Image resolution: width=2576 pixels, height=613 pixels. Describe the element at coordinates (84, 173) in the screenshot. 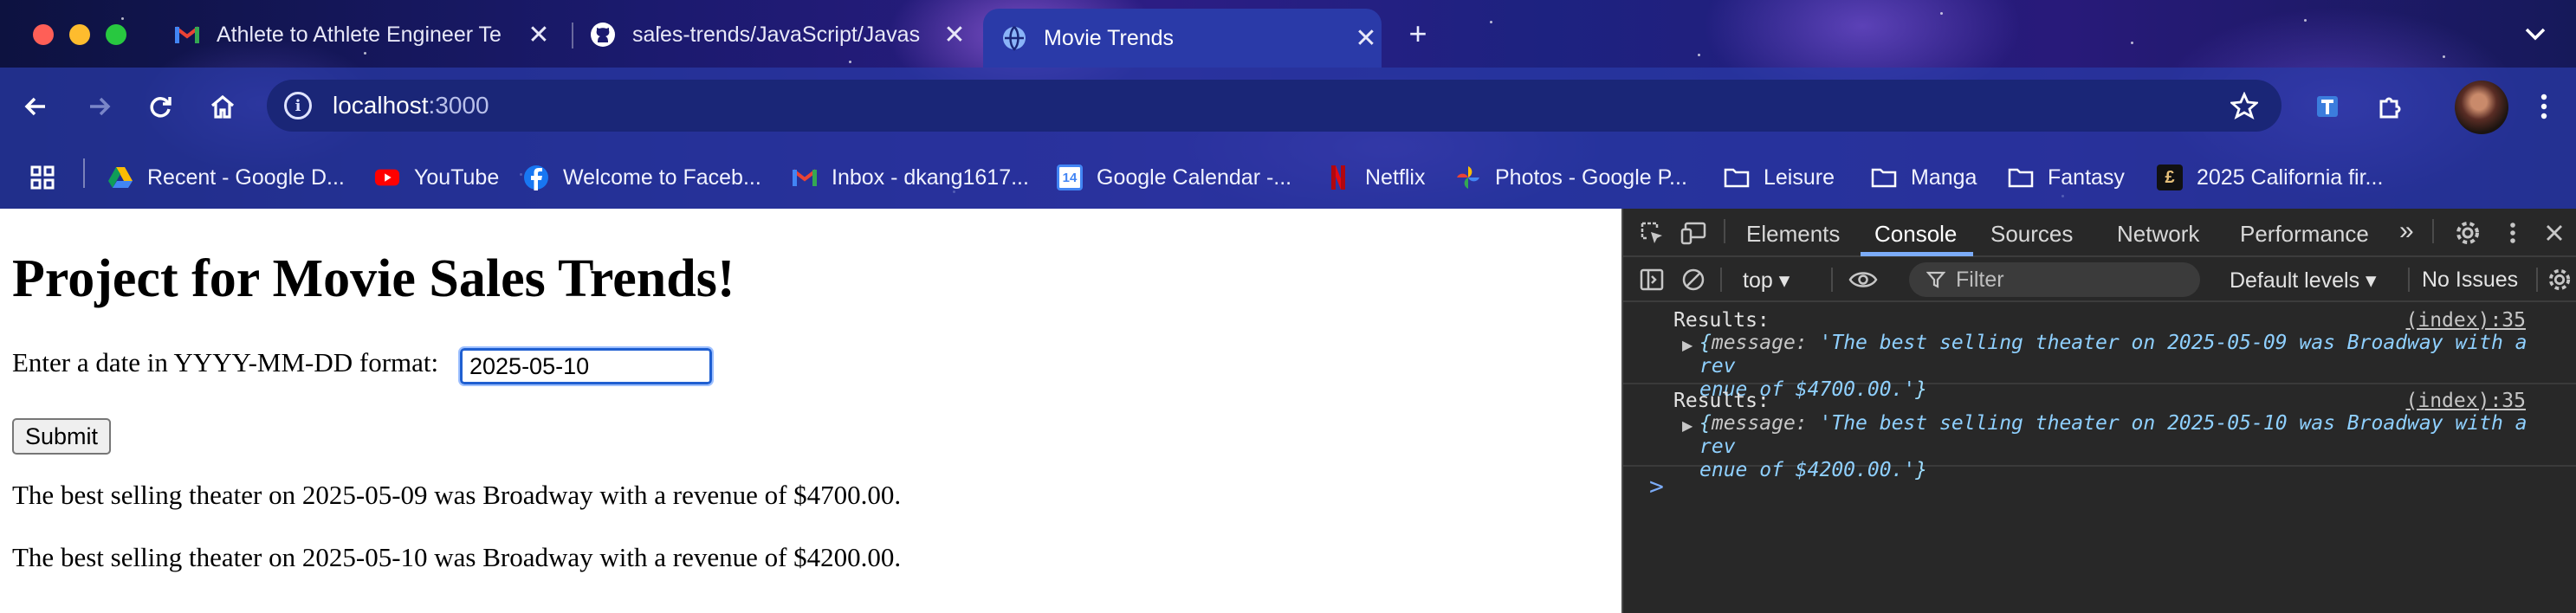

I see `bookmarks-separator` at that location.